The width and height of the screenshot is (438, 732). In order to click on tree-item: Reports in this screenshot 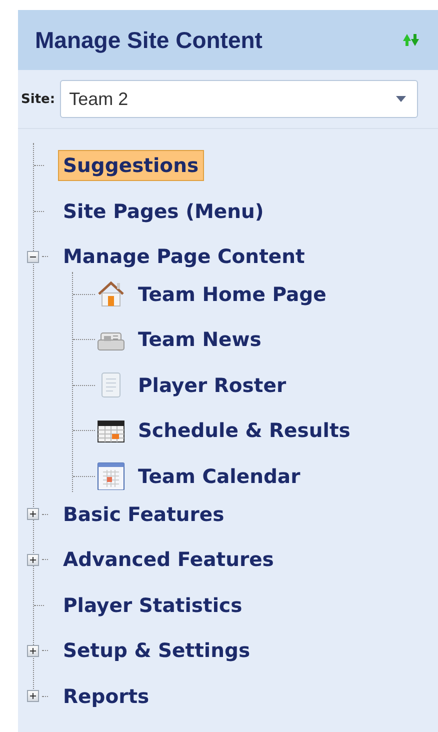, I will do `click(106, 696)`.